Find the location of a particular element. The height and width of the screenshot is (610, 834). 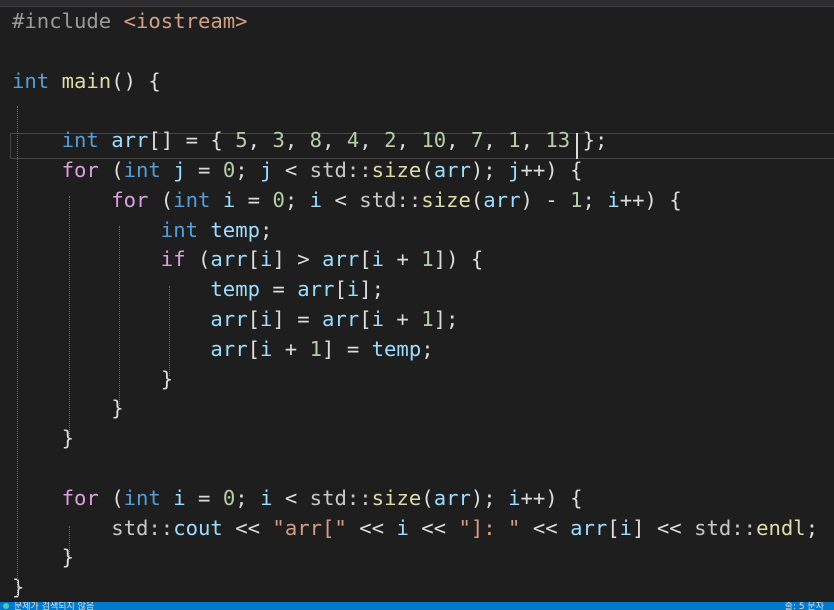

code-line-10: temp = arr[i]; is located at coordinates (198, 289).